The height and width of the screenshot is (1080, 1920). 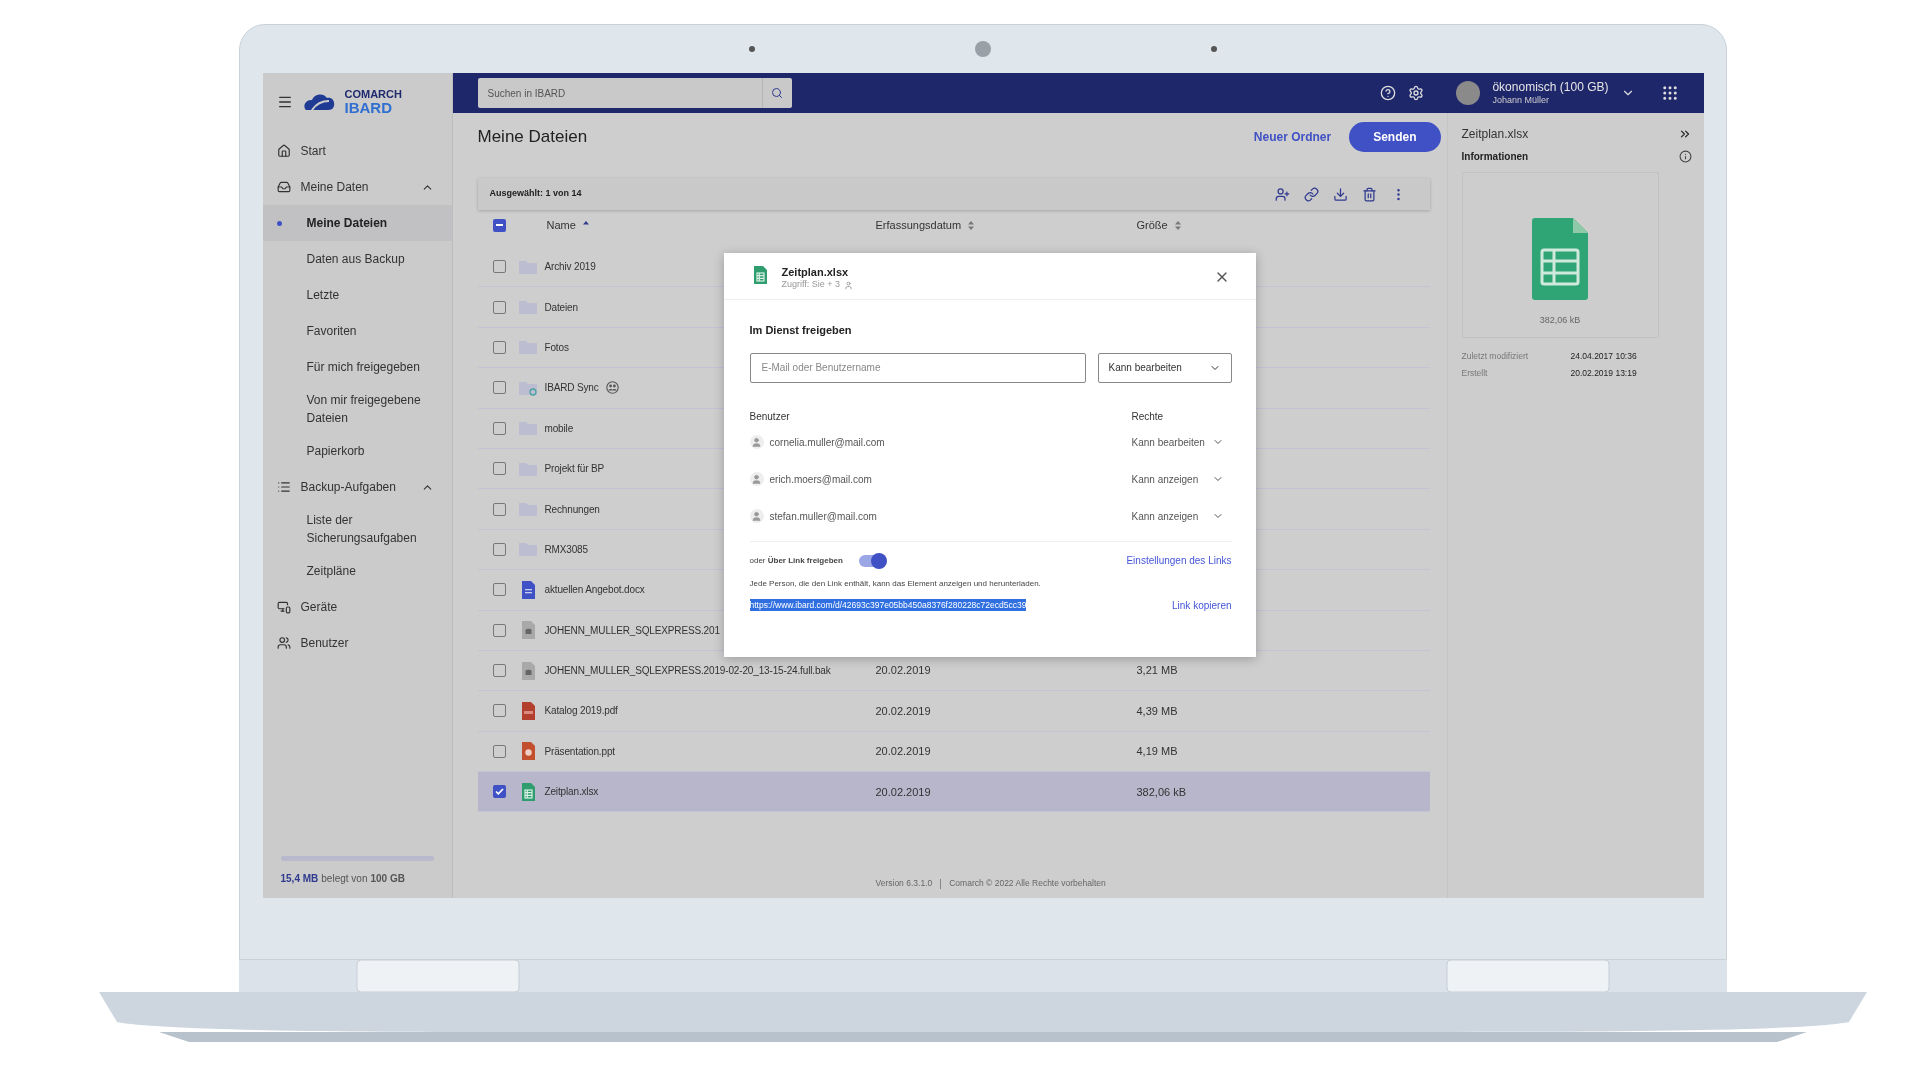 I want to click on nav-subitem: Für mich freigegeben, so click(x=357, y=367).